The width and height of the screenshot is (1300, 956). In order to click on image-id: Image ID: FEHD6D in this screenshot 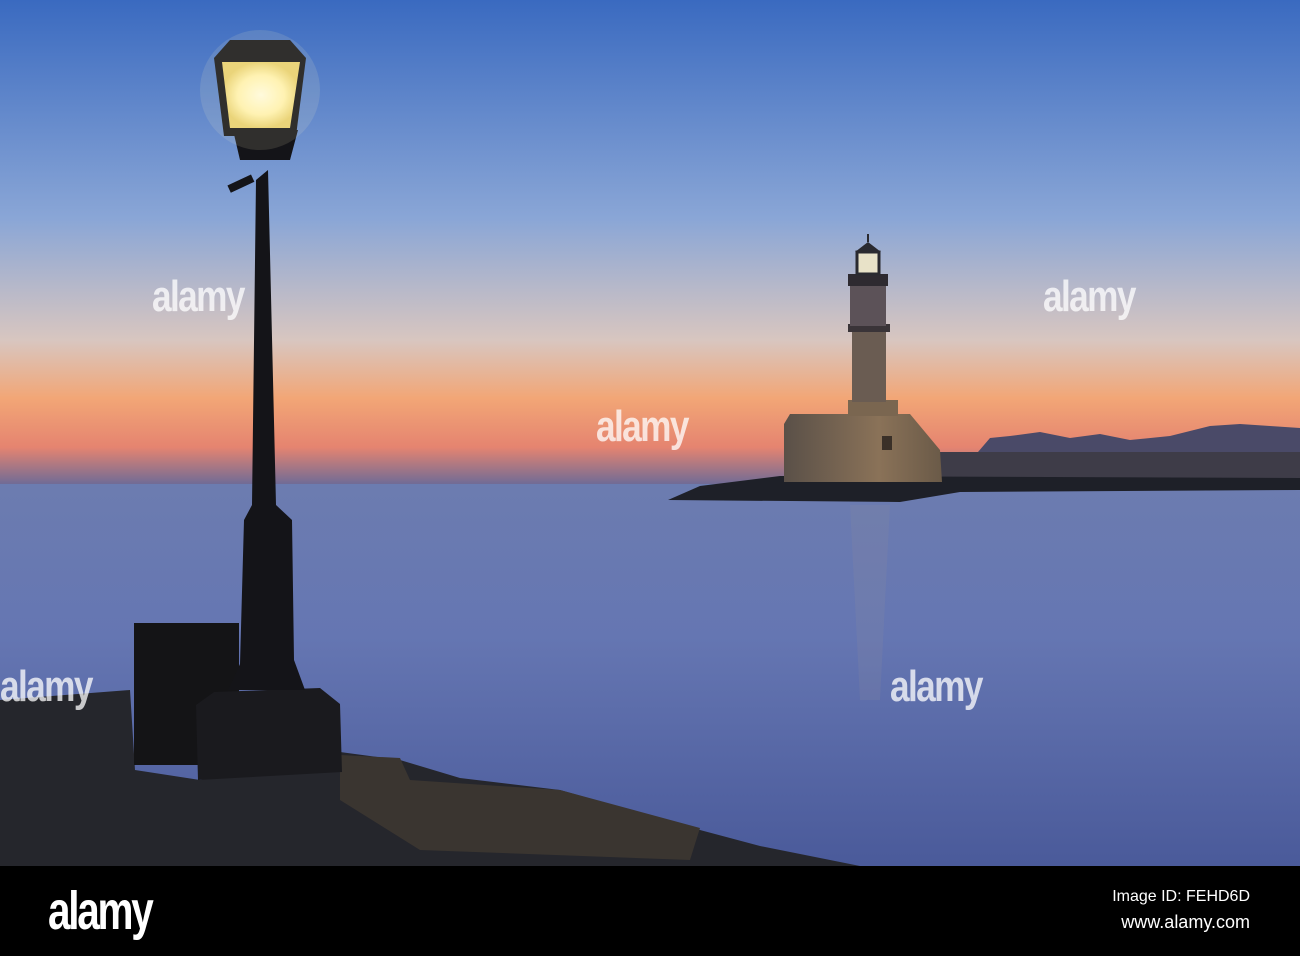, I will do `click(1181, 896)`.